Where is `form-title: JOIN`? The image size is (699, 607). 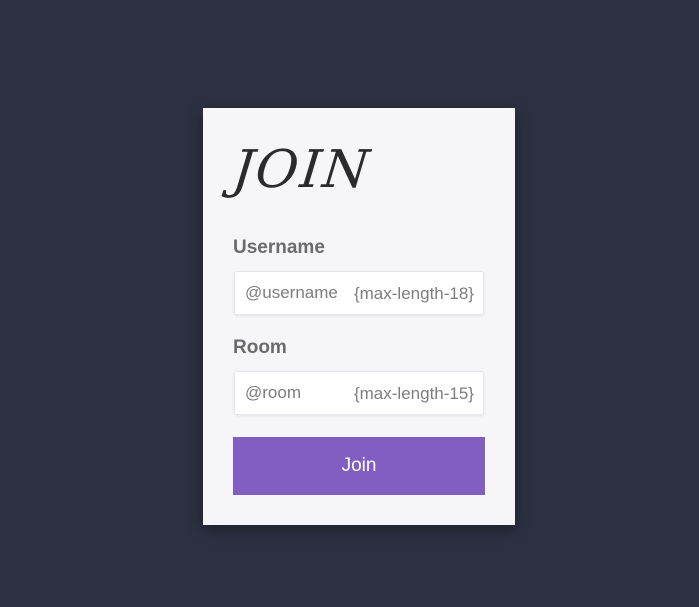
form-title: JOIN is located at coordinates (301, 170).